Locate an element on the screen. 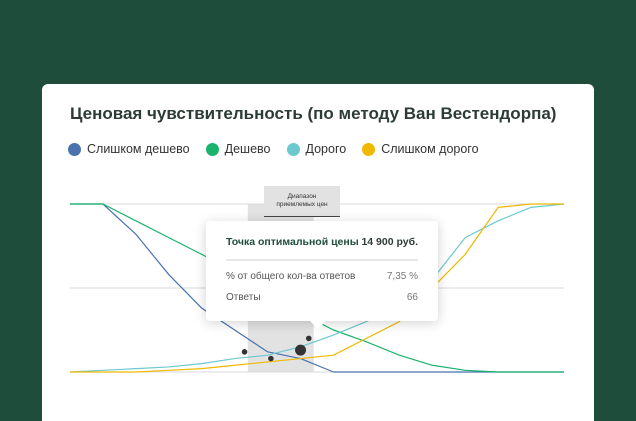 The height and width of the screenshot is (421, 636). optimal-price-point is located at coordinates (301, 350).